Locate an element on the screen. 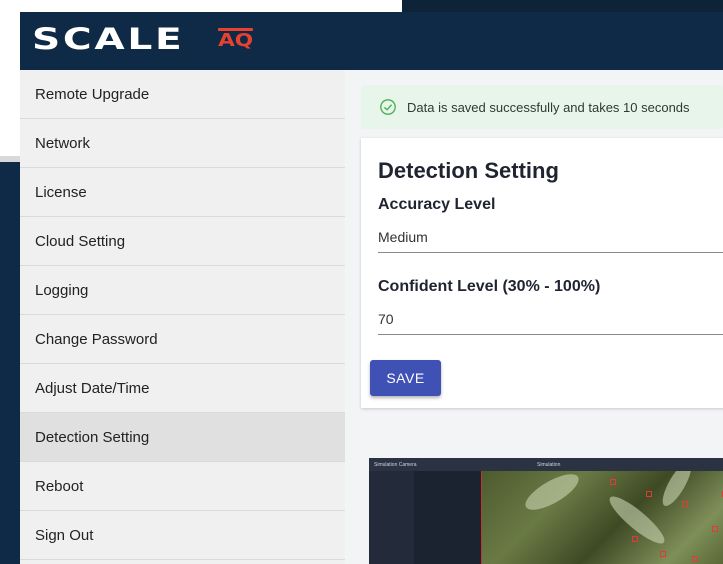 The width and height of the screenshot is (723, 564). sidebar-item-adjust-date-time: Adjust Date/Time is located at coordinates (182, 388).